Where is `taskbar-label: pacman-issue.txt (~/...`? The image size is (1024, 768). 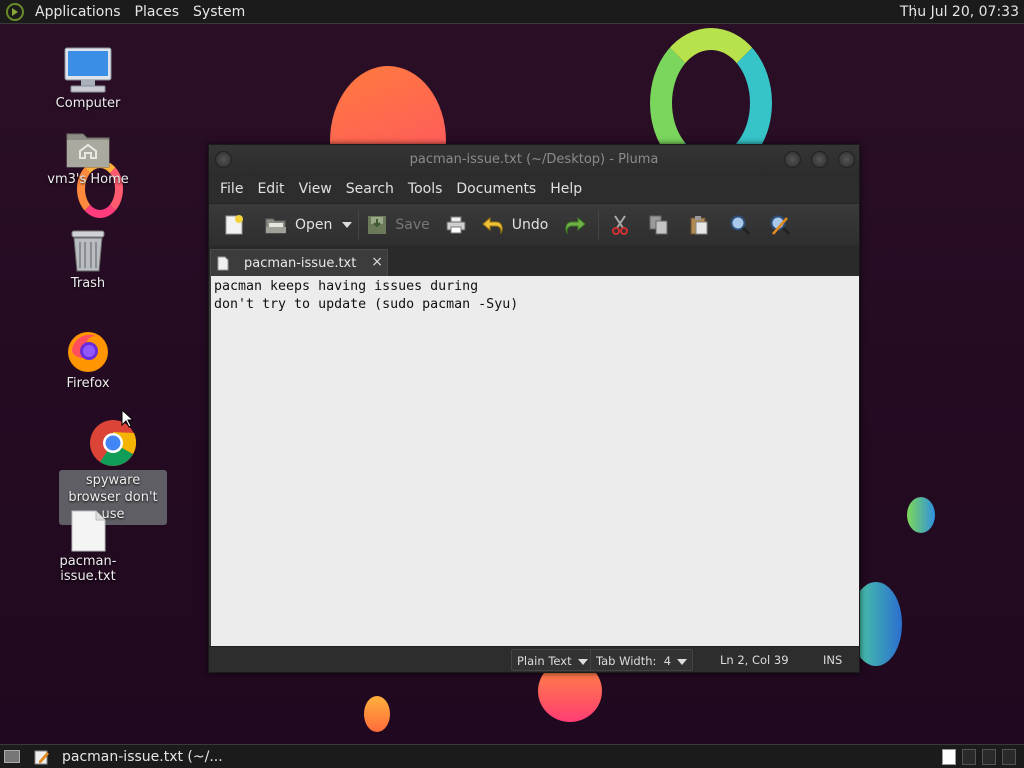 taskbar-label: pacman-issue.txt (~/... is located at coordinates (142, 757).